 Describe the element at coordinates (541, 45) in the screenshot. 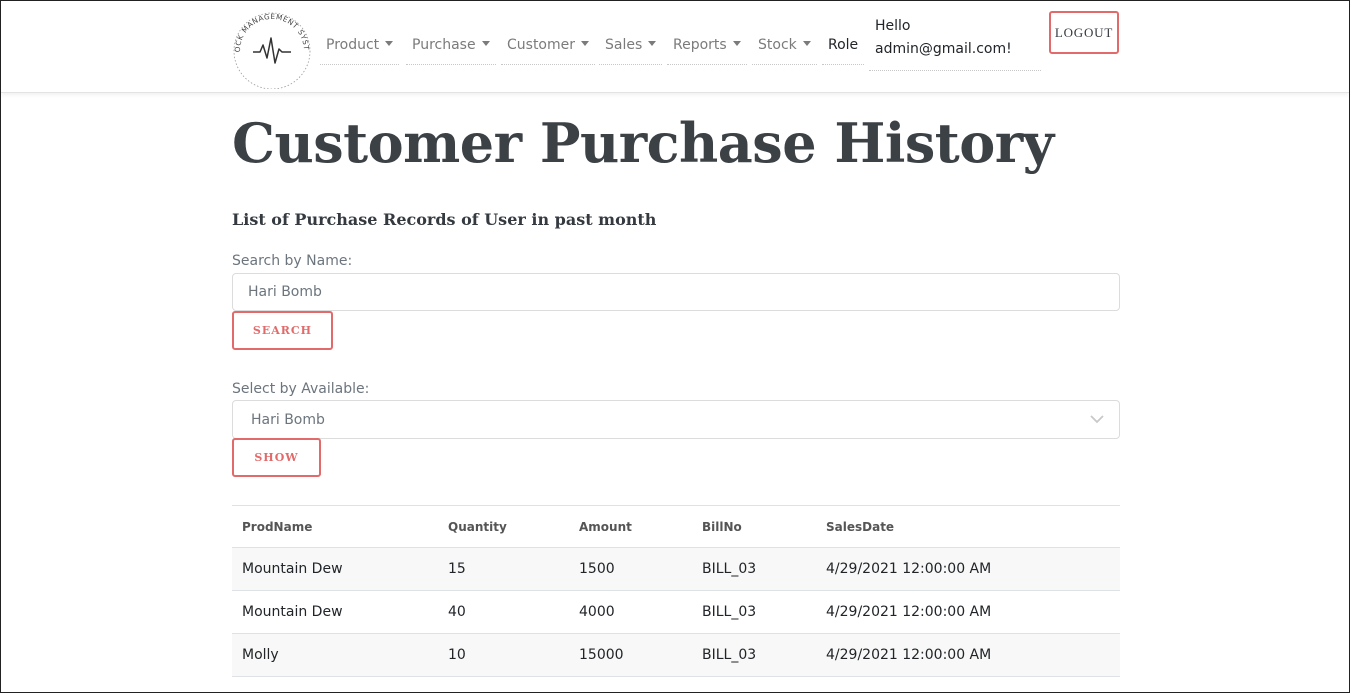

I see `nav-customer-label: Customer` at that location.